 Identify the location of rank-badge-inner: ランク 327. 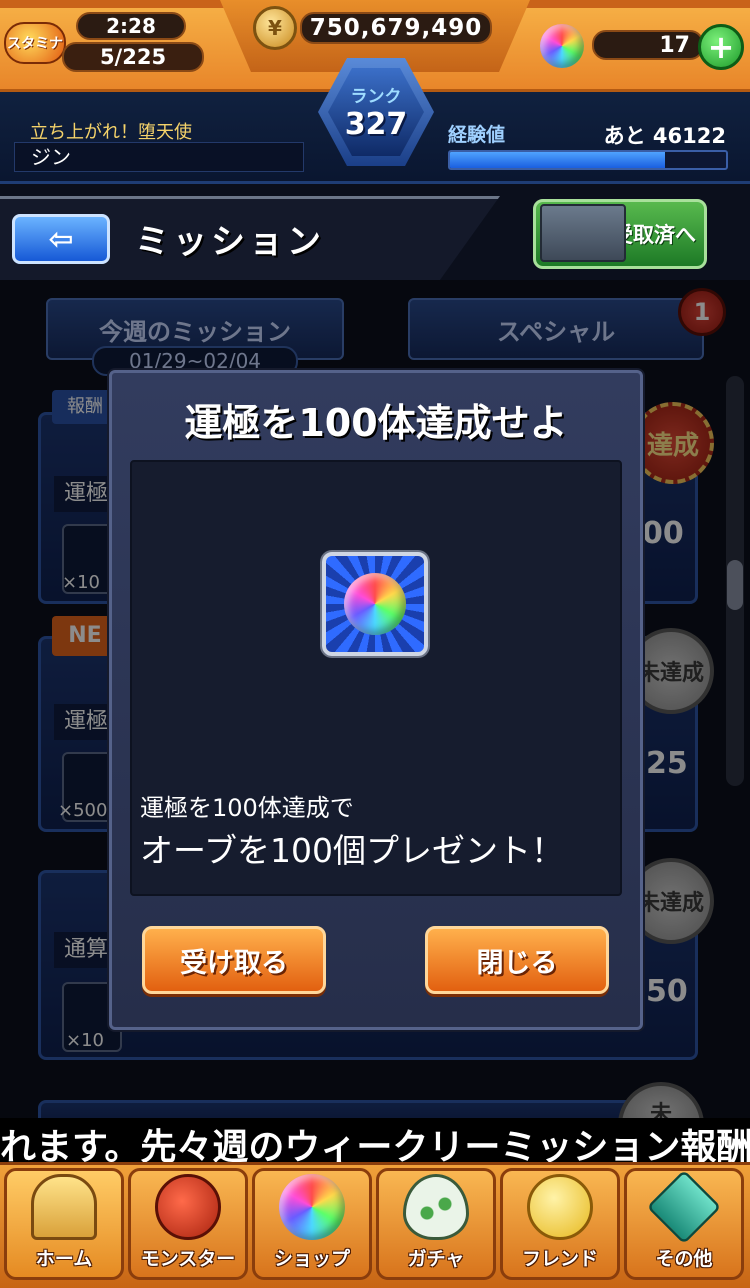
(376, 112).